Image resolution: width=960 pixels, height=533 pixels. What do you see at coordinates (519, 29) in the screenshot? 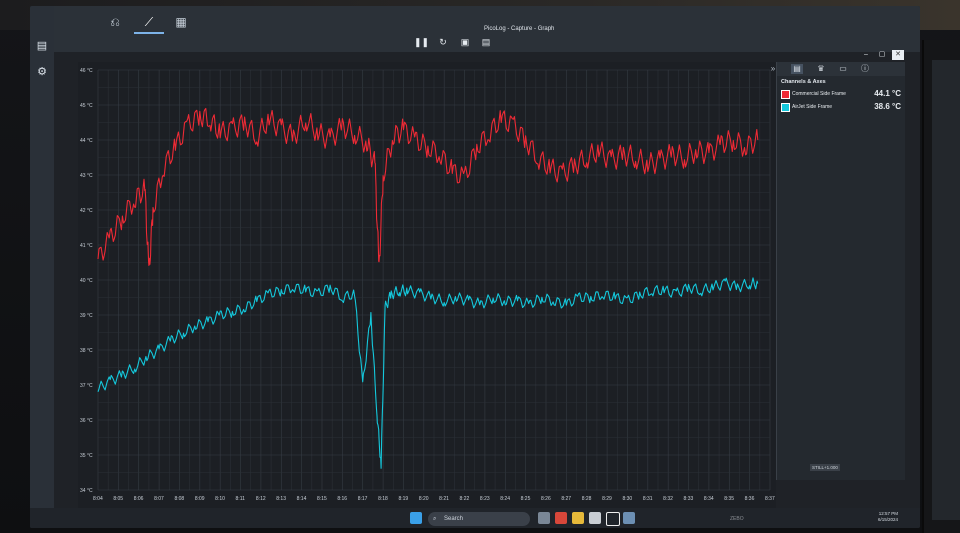
I see `window-title: PicoLog - Capture - Graph` at bounding box center [519, 29].